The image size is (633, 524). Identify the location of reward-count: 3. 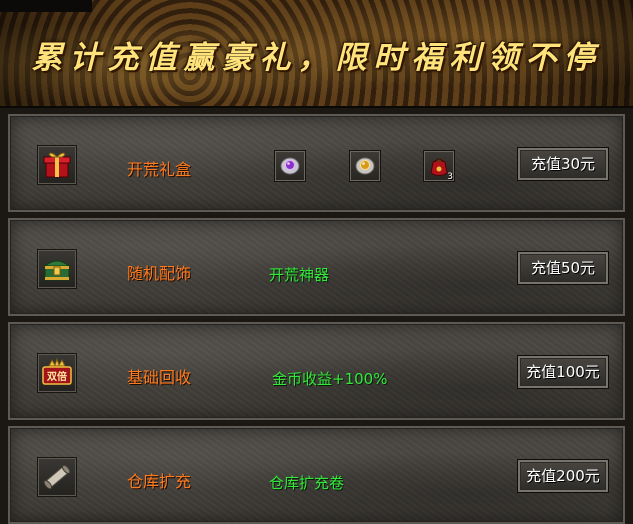
(450, 177).